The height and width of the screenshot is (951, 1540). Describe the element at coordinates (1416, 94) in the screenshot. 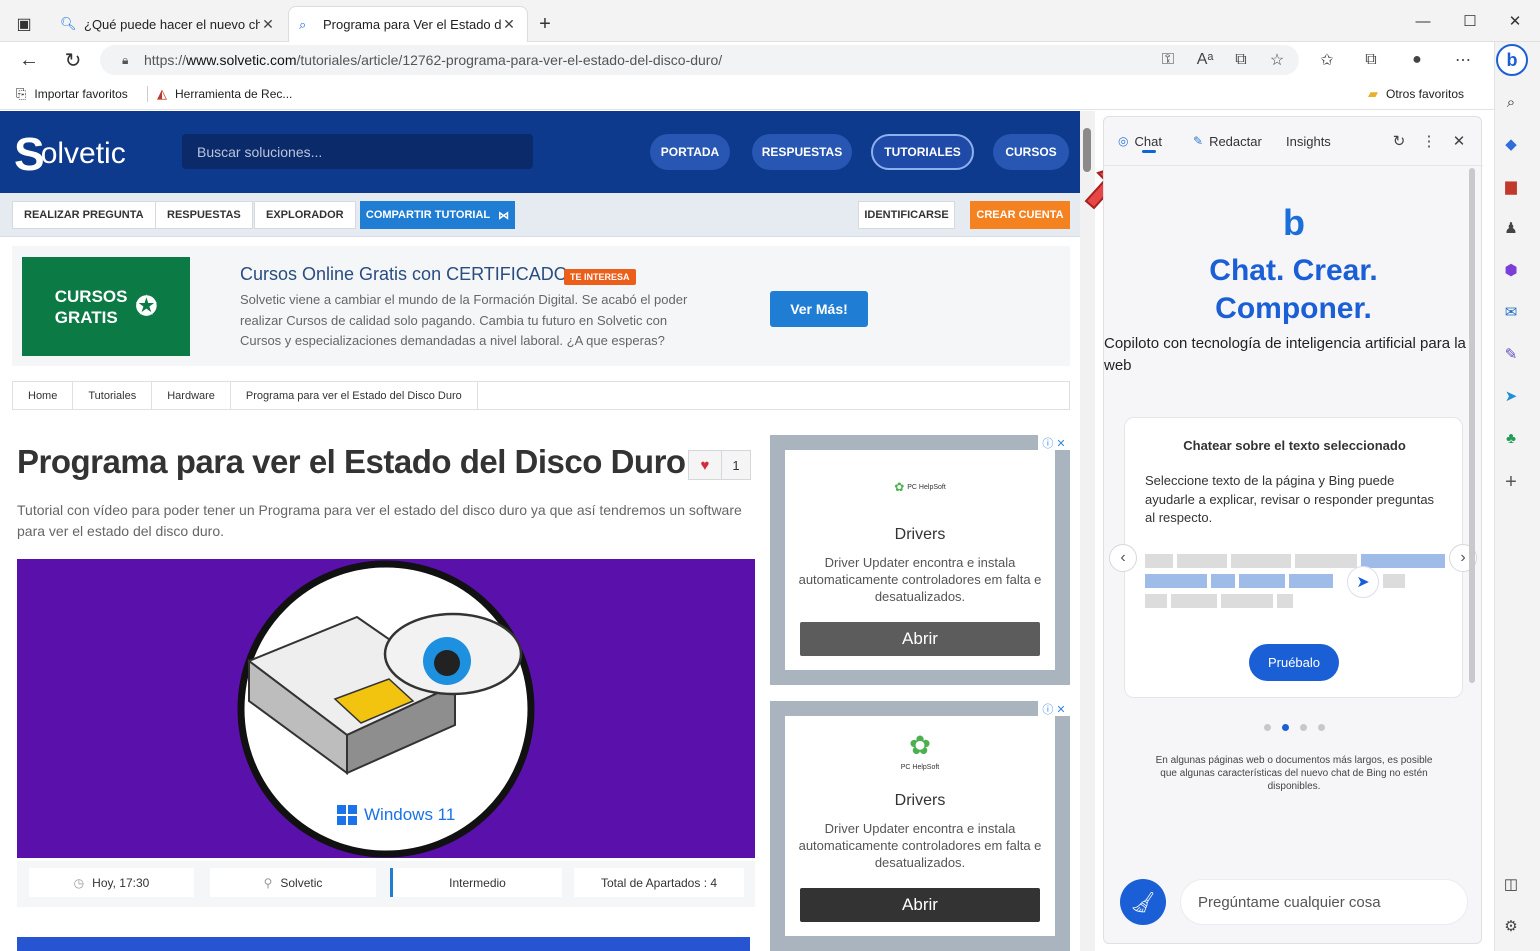

I see `other-favorites: ▰ Otros favoritos` at that location.